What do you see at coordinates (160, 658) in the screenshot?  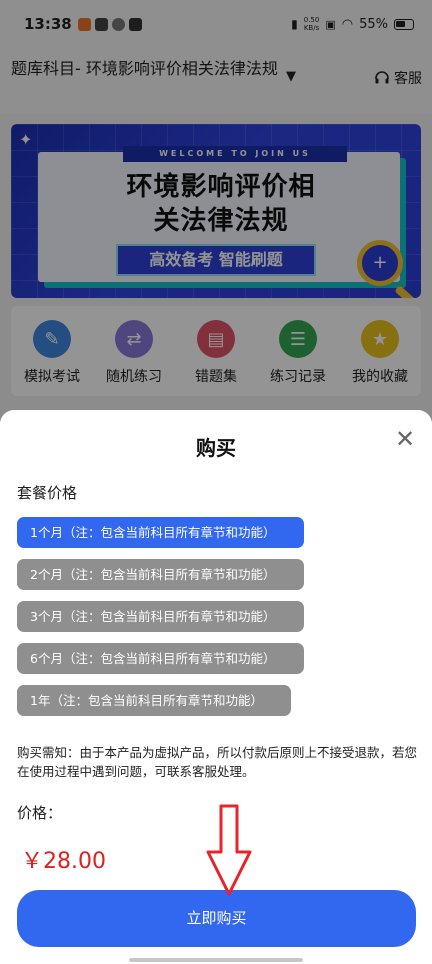 I see `plan-option-6-months: 6个月（注：包含当前科目所有章节和功能）` at bounding box center [160, 658].